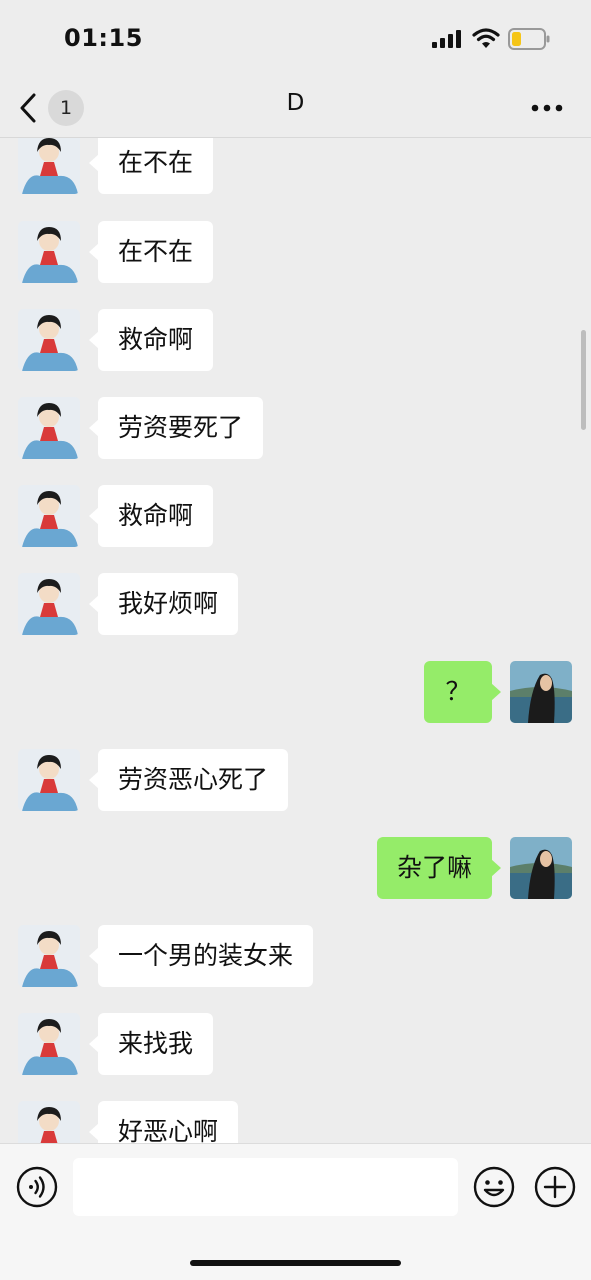  What do you see at coordinates (176, 428) in the screenshot?
I see `message-bubble: 劳资要死了` at bounding box center [176, 428].